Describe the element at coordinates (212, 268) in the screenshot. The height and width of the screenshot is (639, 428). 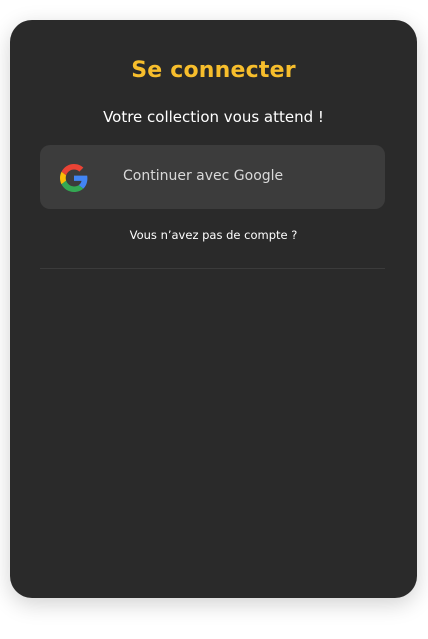
I see `divider` at that location.